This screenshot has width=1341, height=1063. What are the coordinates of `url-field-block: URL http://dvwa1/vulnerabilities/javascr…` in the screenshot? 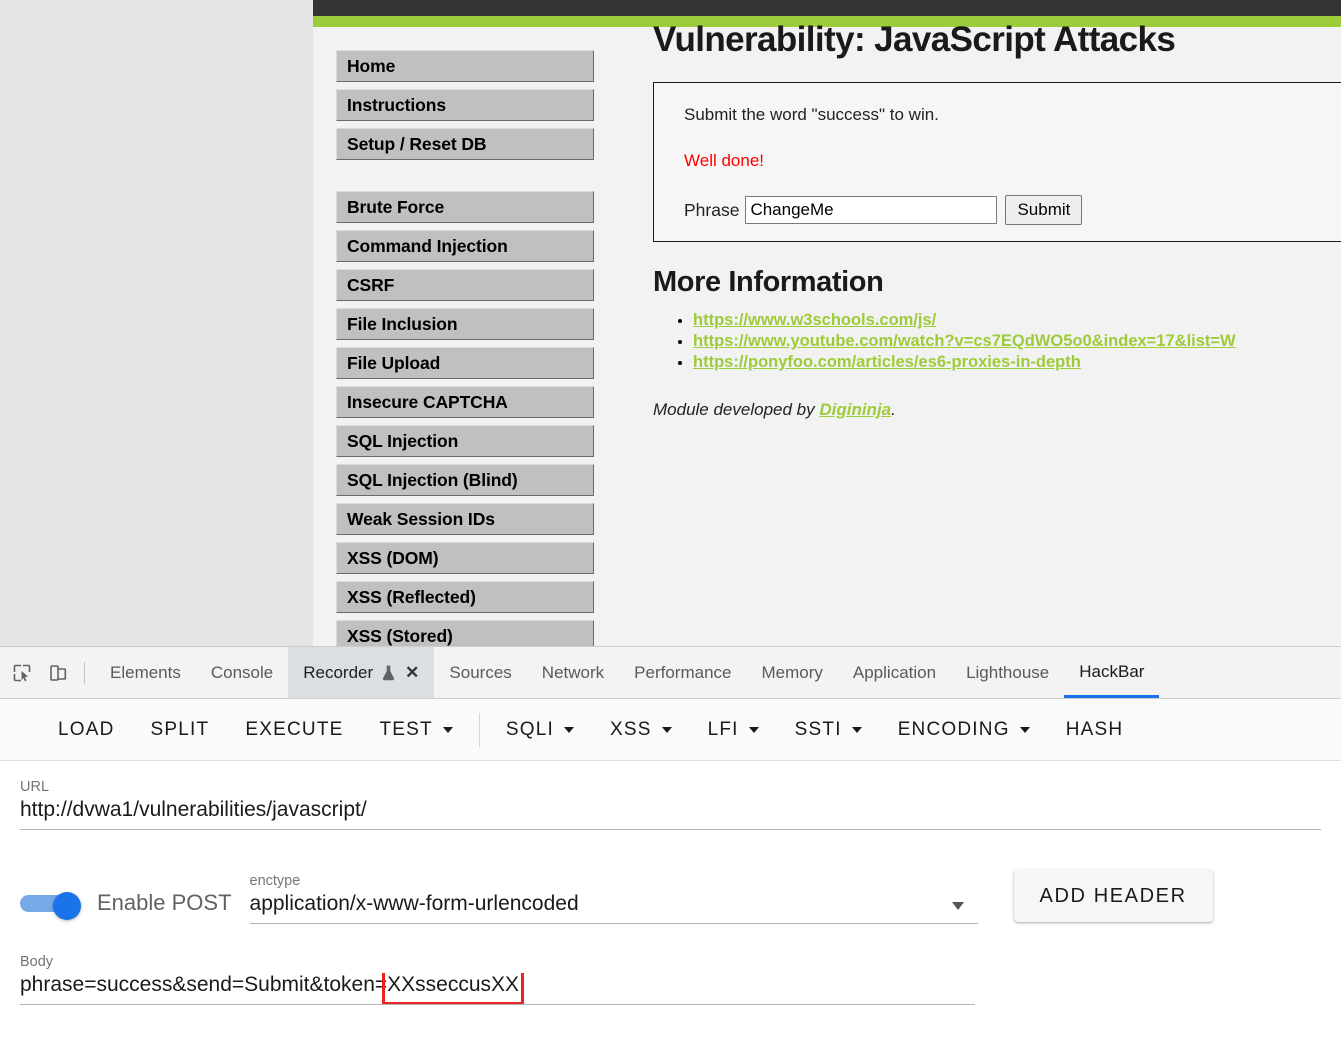 It's located at (670, 804).